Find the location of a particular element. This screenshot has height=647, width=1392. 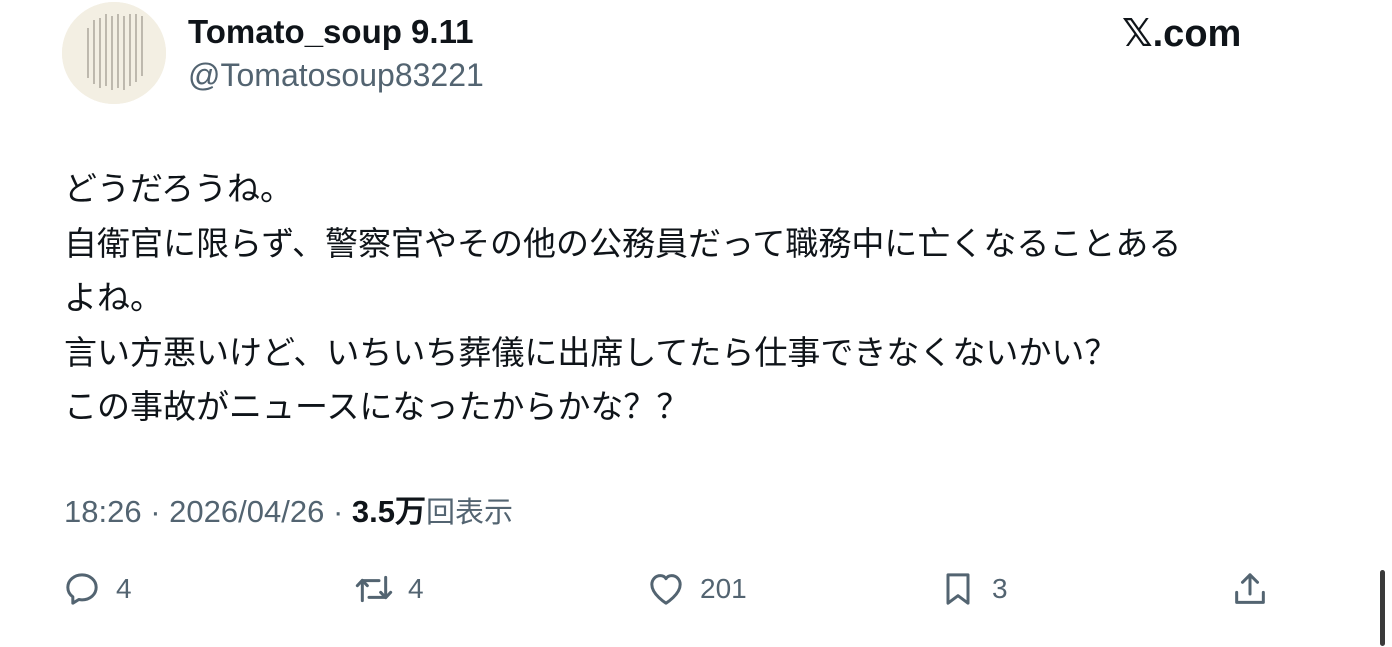

like-count: 201 is located at coordinates (723, 588).